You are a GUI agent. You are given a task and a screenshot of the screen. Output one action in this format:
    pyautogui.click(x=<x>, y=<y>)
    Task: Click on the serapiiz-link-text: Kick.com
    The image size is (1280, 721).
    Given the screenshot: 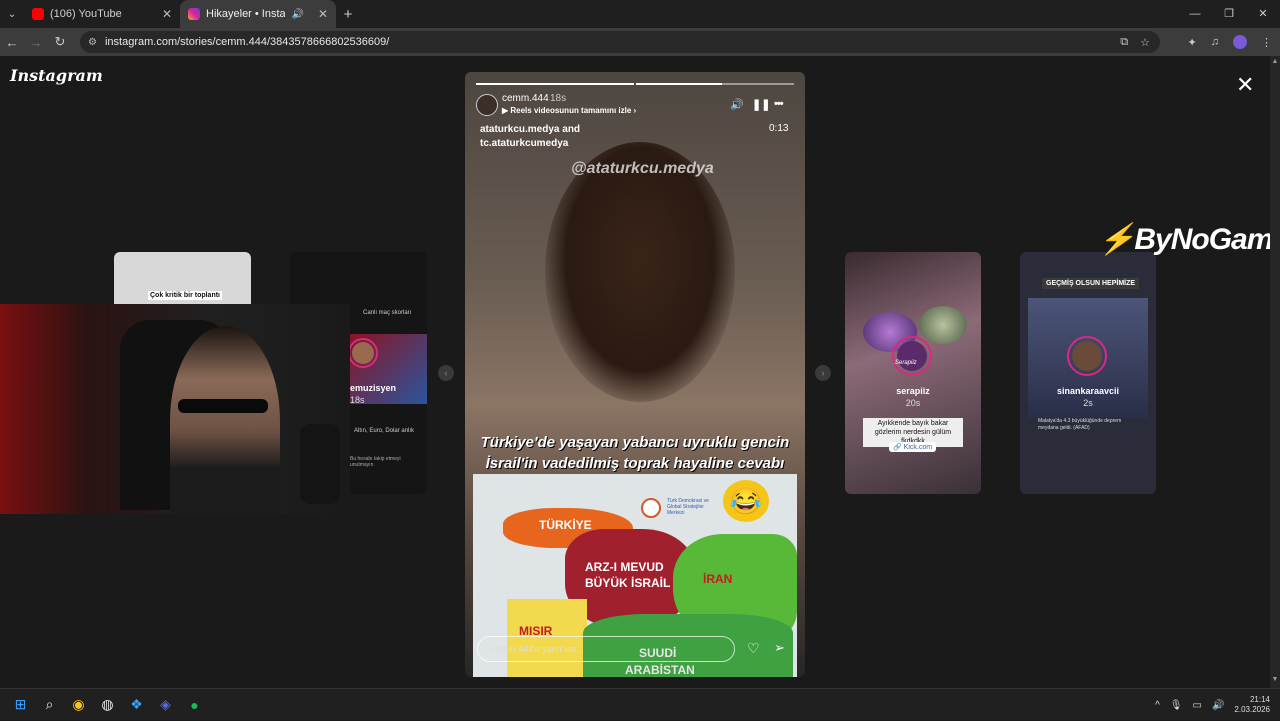 What is the action you would take?
    pyautogui.click(x=918, y=447)
    